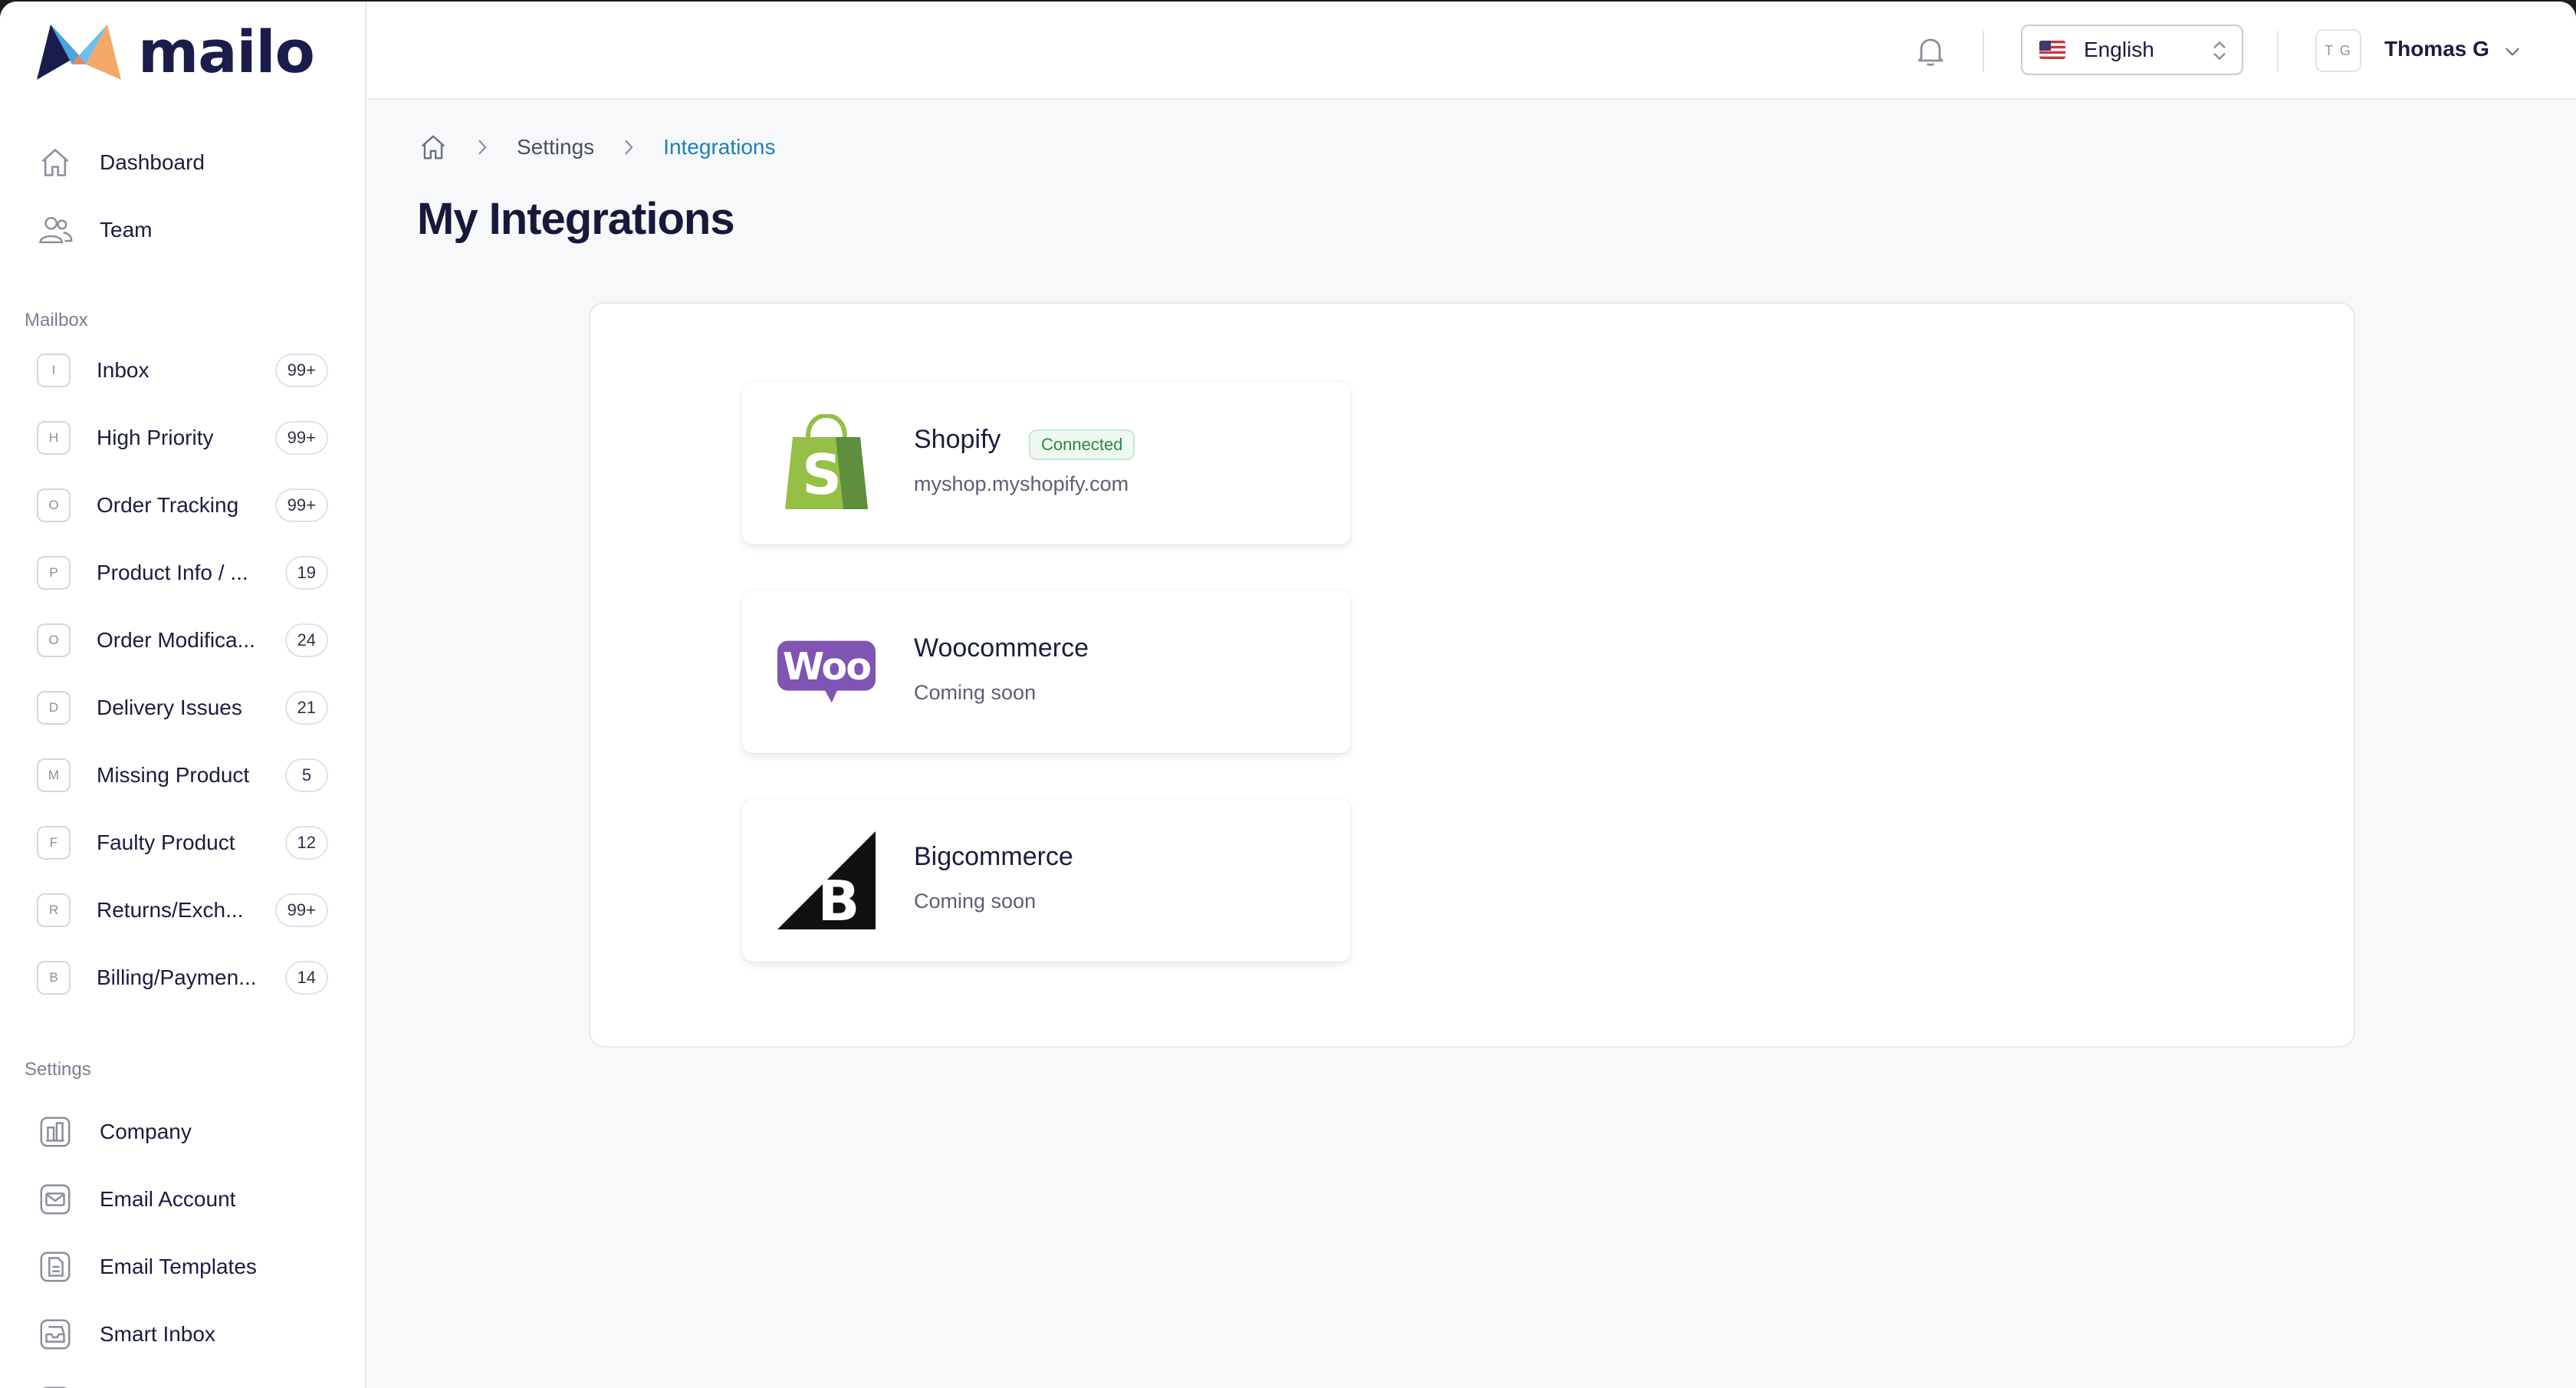  I want to click on language-select: English, so click(2132, 50).